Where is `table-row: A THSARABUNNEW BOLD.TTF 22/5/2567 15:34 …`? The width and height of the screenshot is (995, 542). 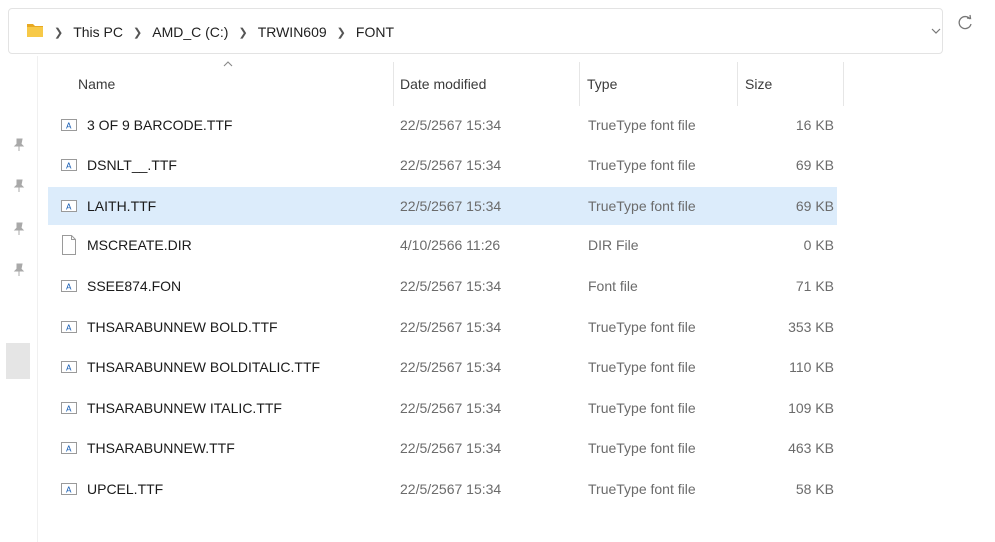
table-row: A THSARABUNNEW BOLD.TTF 22/5/2567 15:34 … is located at coordinates (442, 327).